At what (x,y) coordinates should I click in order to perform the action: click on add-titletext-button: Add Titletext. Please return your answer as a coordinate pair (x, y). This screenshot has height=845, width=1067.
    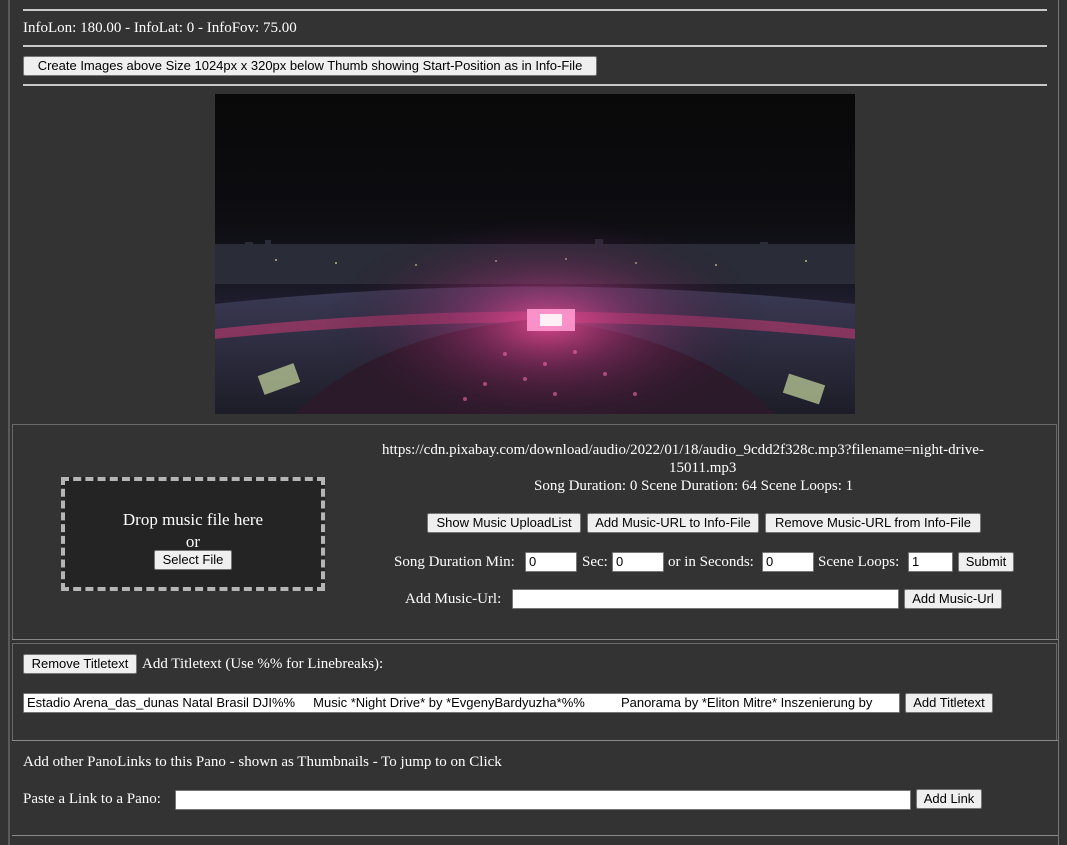
    Looking at the image, I should click on (949, 703).